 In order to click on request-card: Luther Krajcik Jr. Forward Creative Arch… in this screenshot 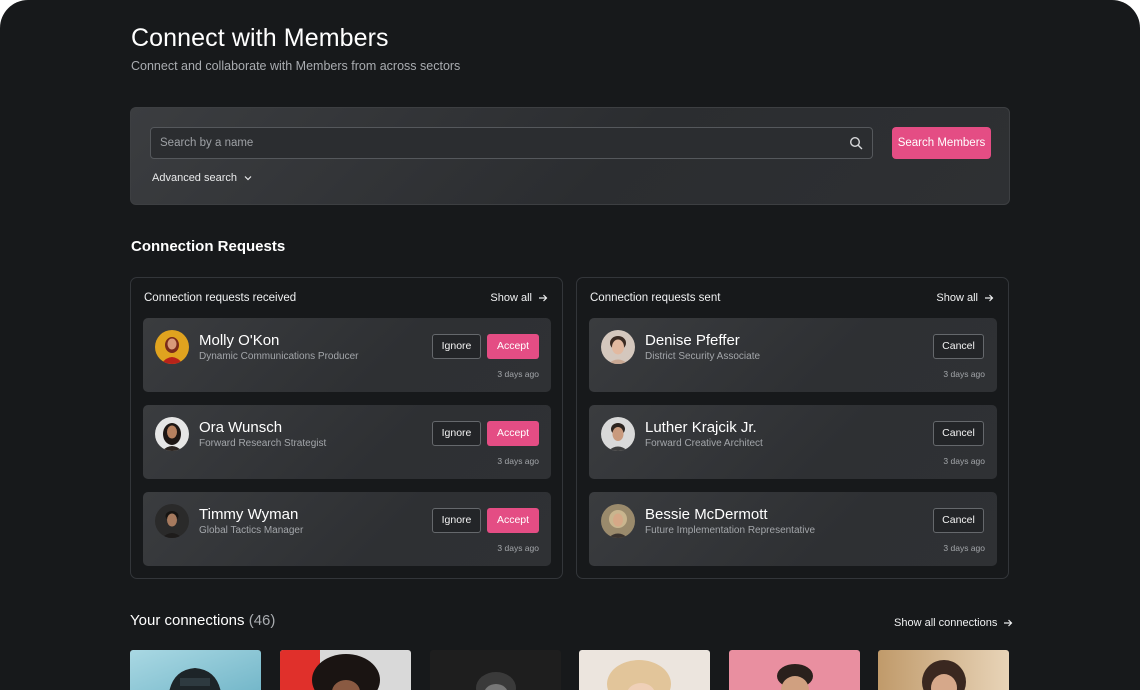, I will do `click(793, 442)`.